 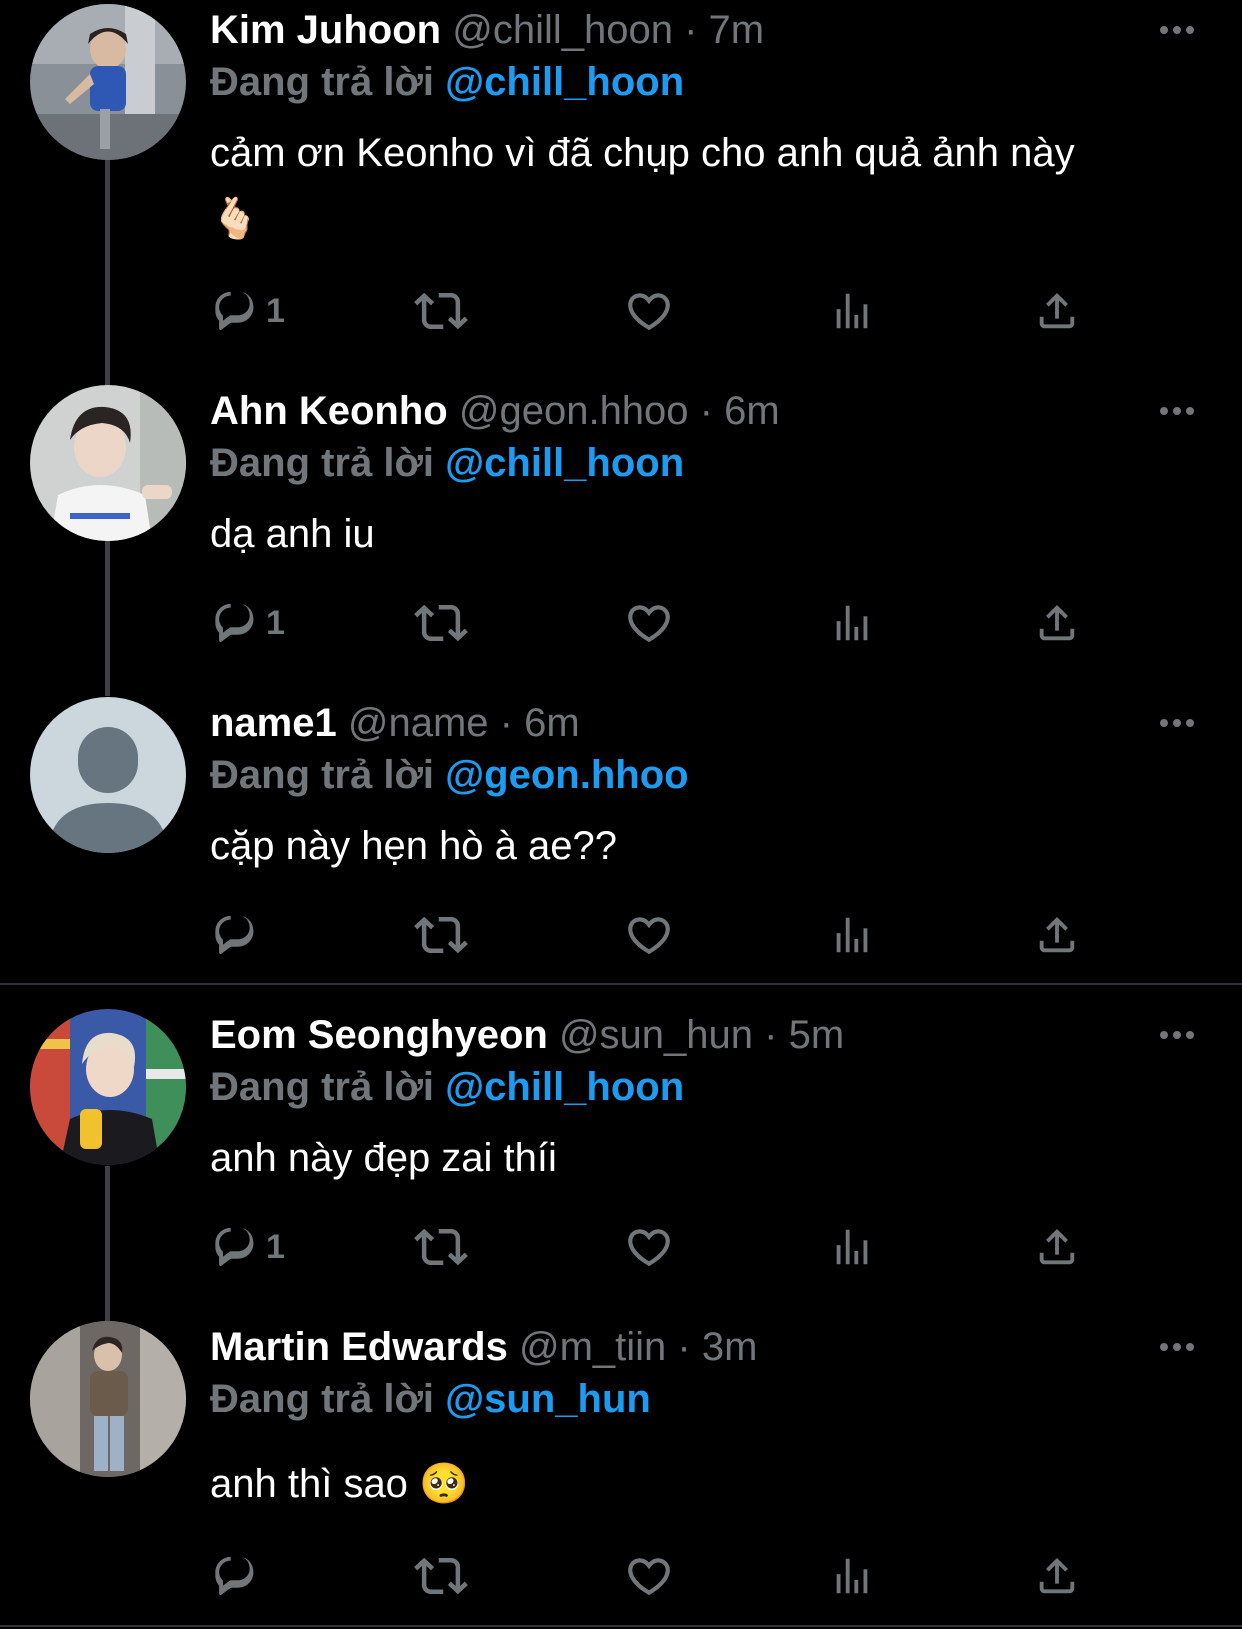 What do you see at coordinates (329, 411) in the screenshot?
I see `author-name: Ahn Keonho` at bounding box center [329, 411].